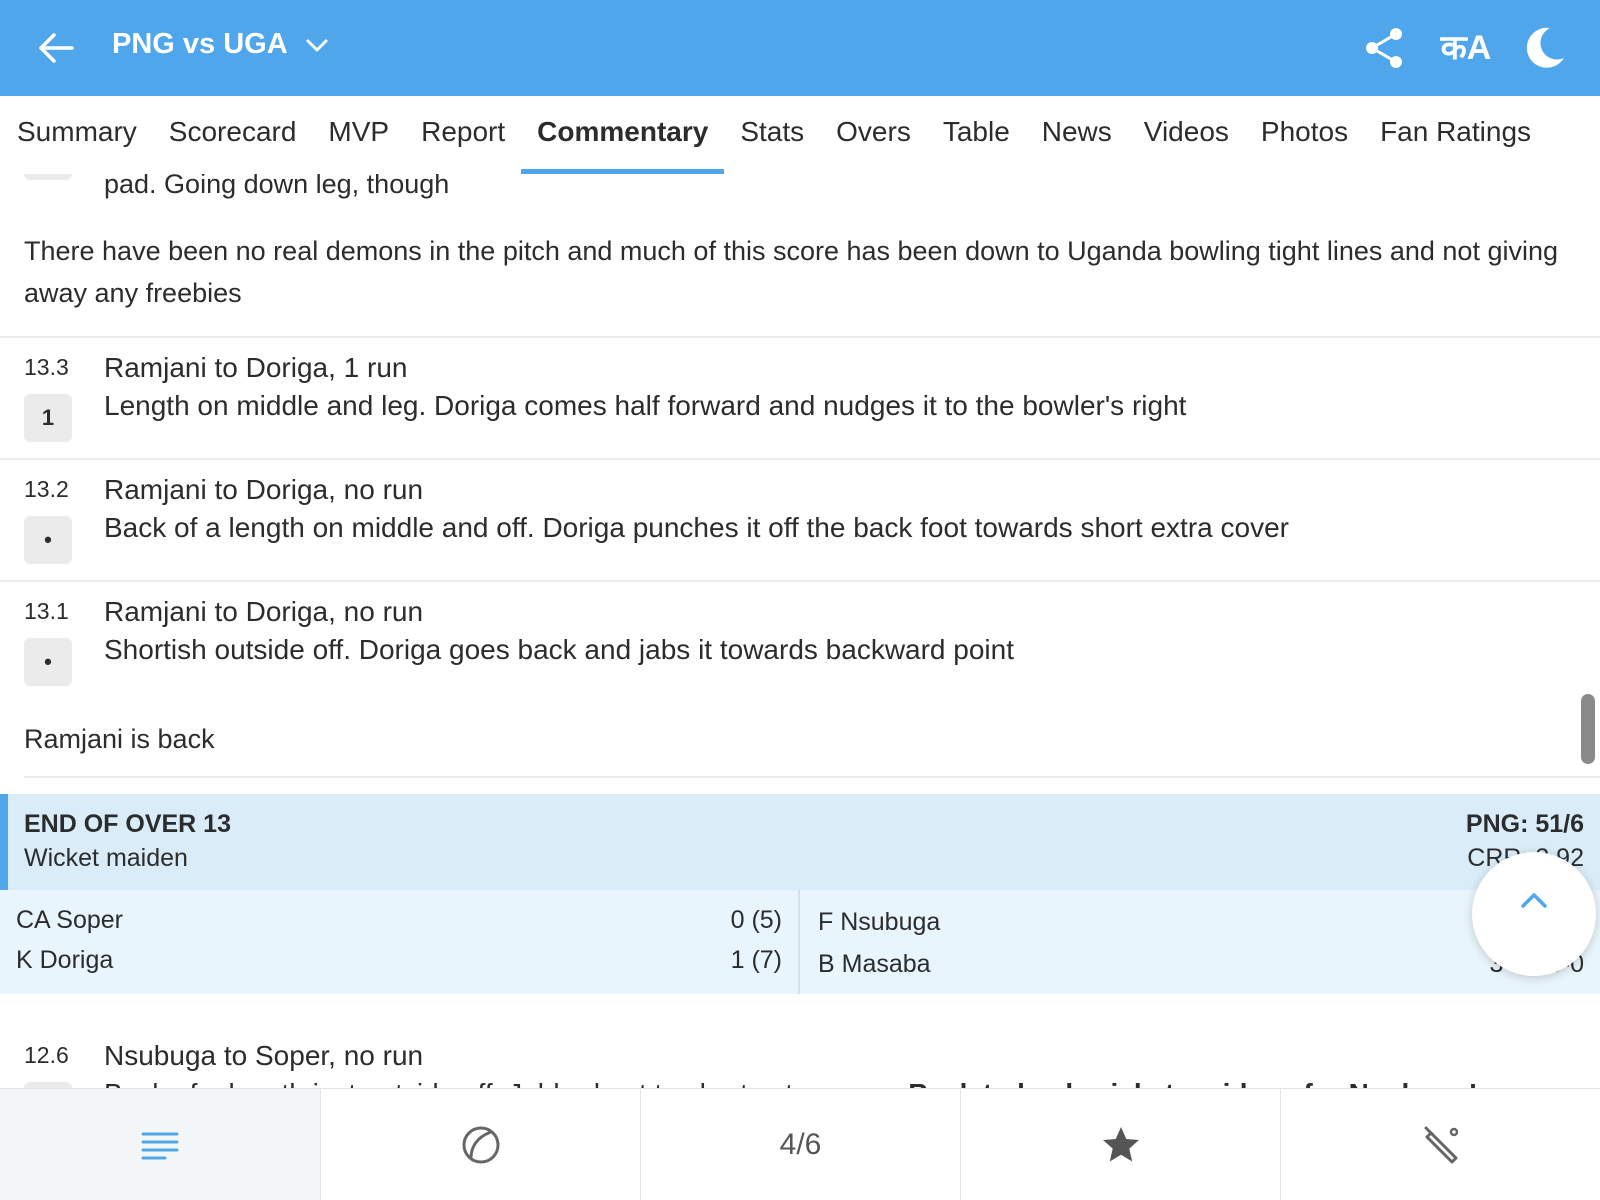 The width and height of the screenshot is (1600, 1200). I want to click on tab-videos: Videos, so click(1186, 135).